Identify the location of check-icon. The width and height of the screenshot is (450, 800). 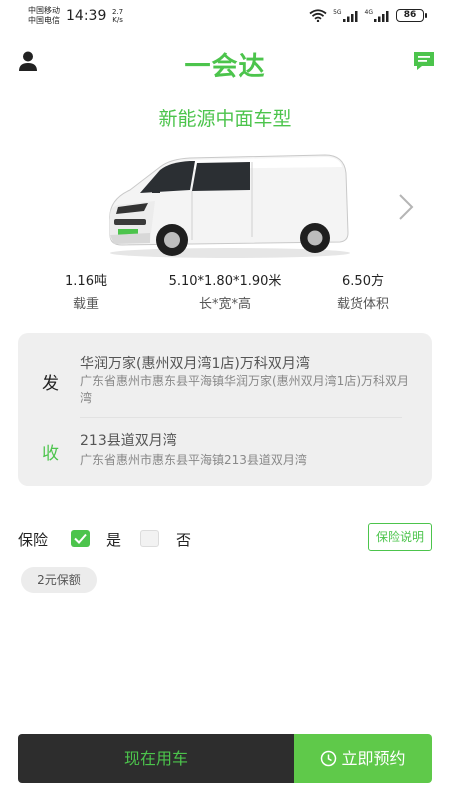
(80, 538).